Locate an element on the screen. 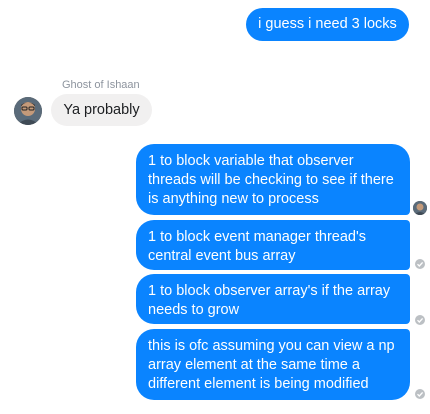 Image resolution: width=430 pixels, height=414 pixels. avatar is located at coordinates (28, 111).